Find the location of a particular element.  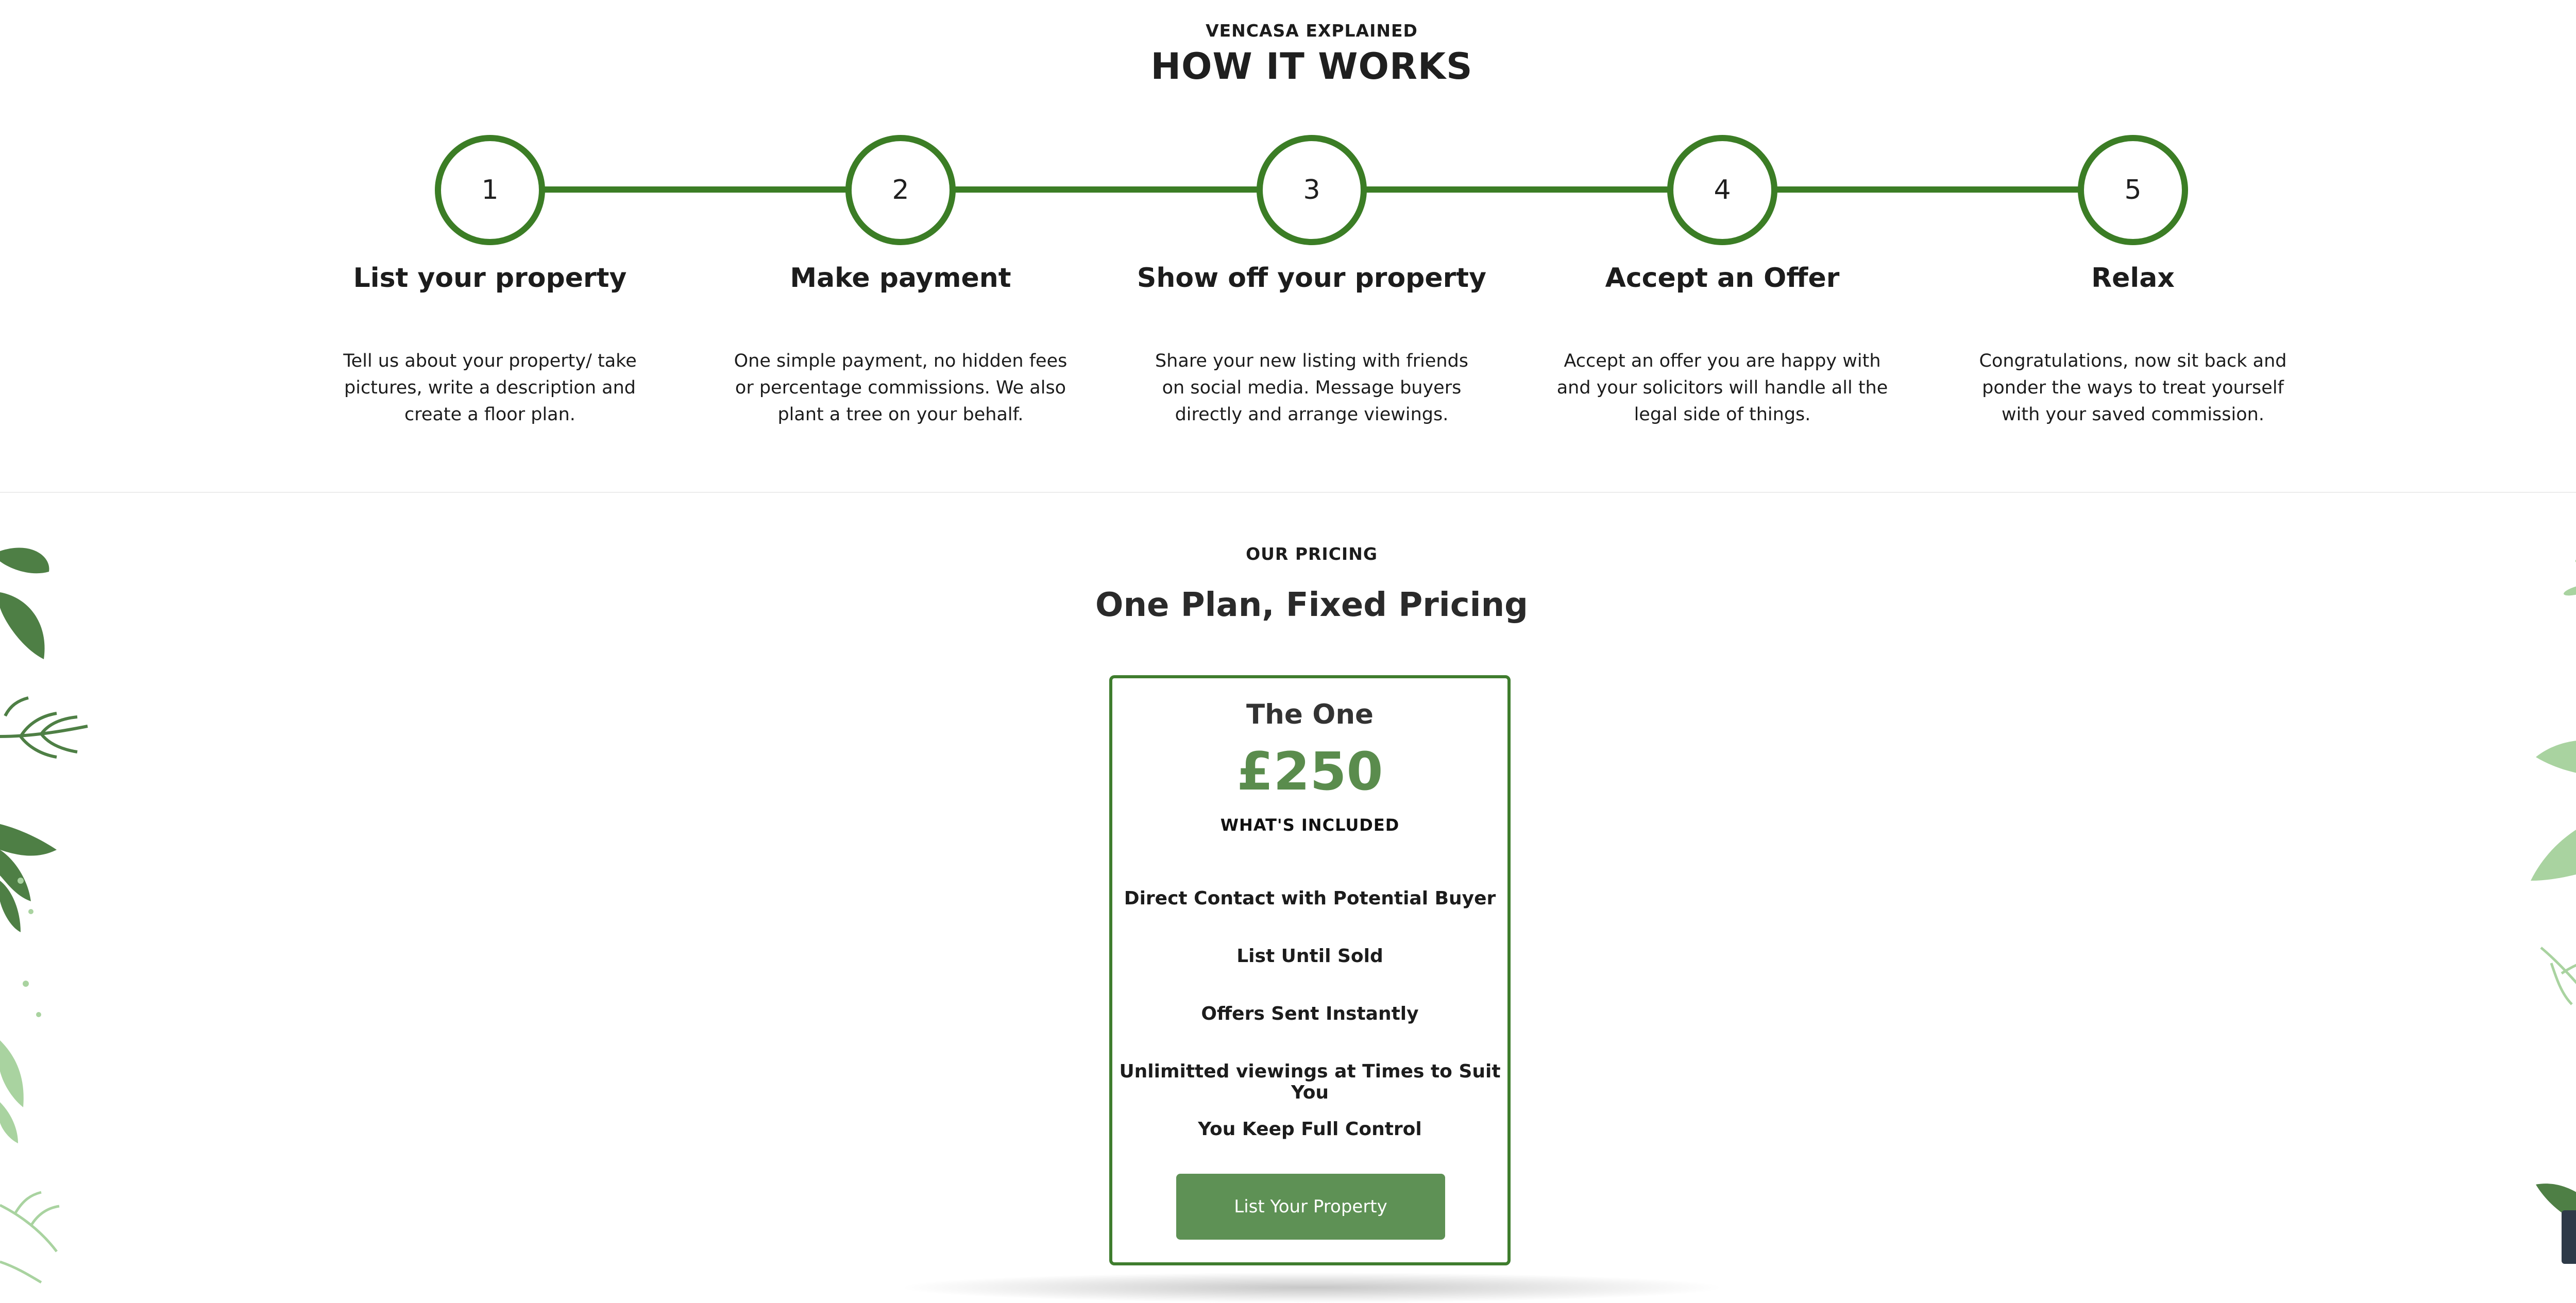

section-divider is located at coordinates (1288, 492).